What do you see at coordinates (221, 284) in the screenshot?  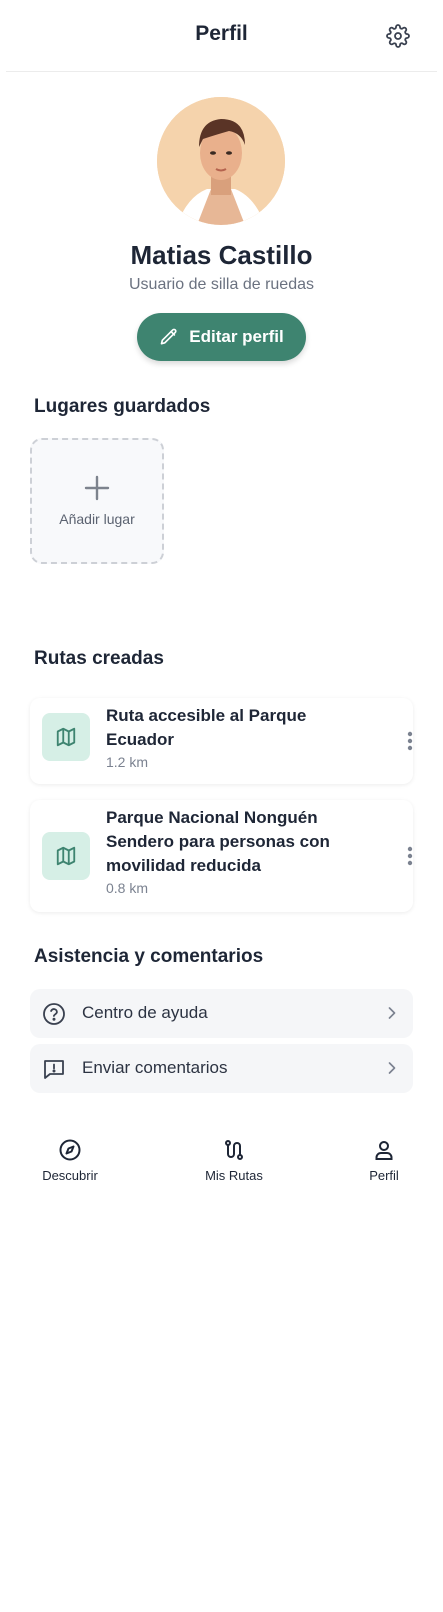 I see `user-subtitle: Usuario de silla de ruedas` at bounding box center [221, 284].